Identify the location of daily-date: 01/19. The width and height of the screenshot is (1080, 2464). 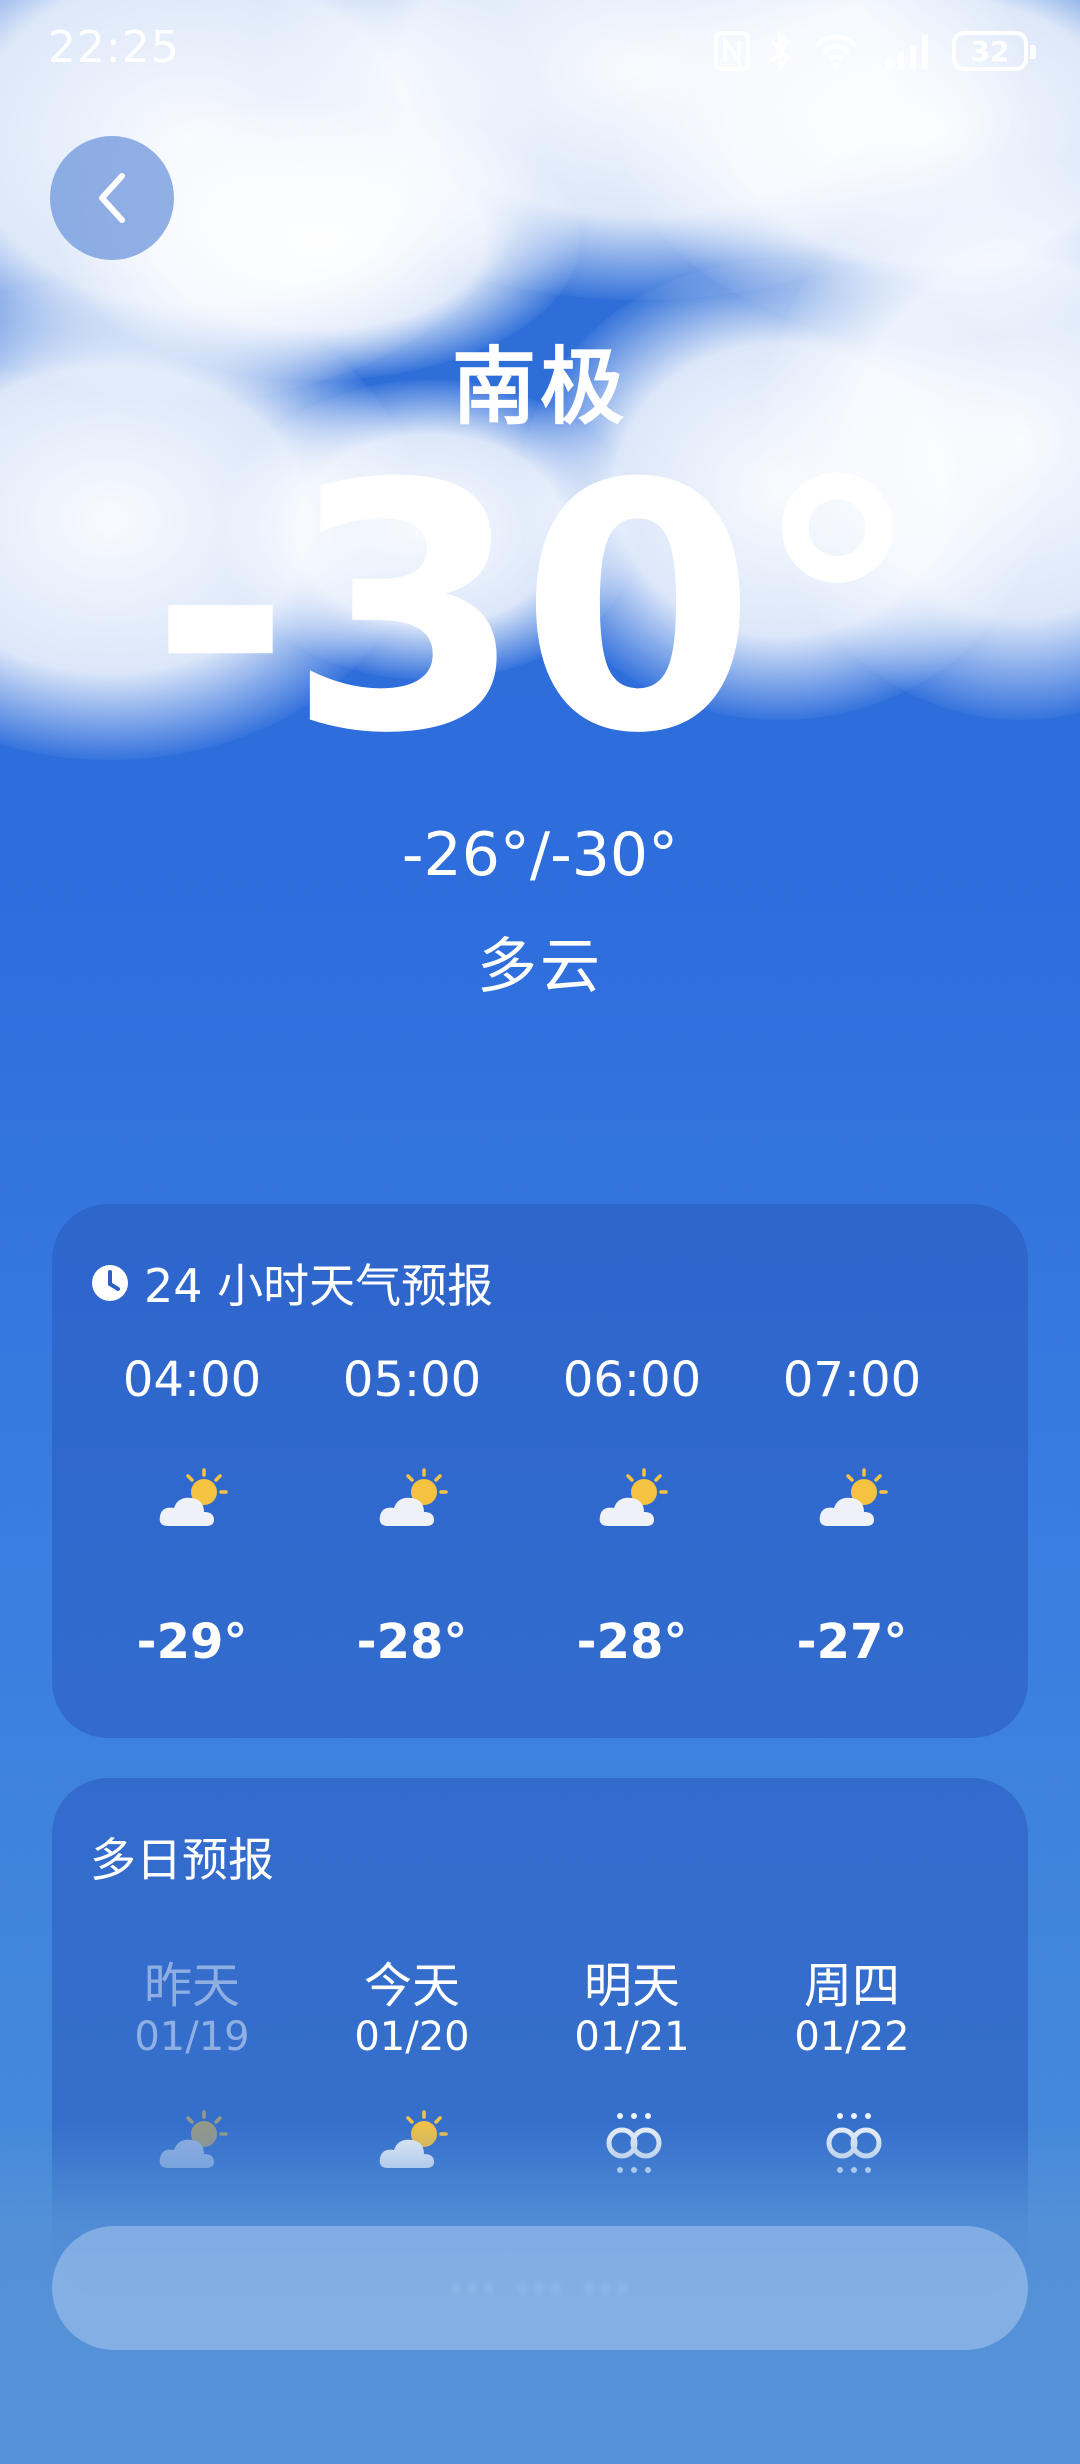
(192, 2037).